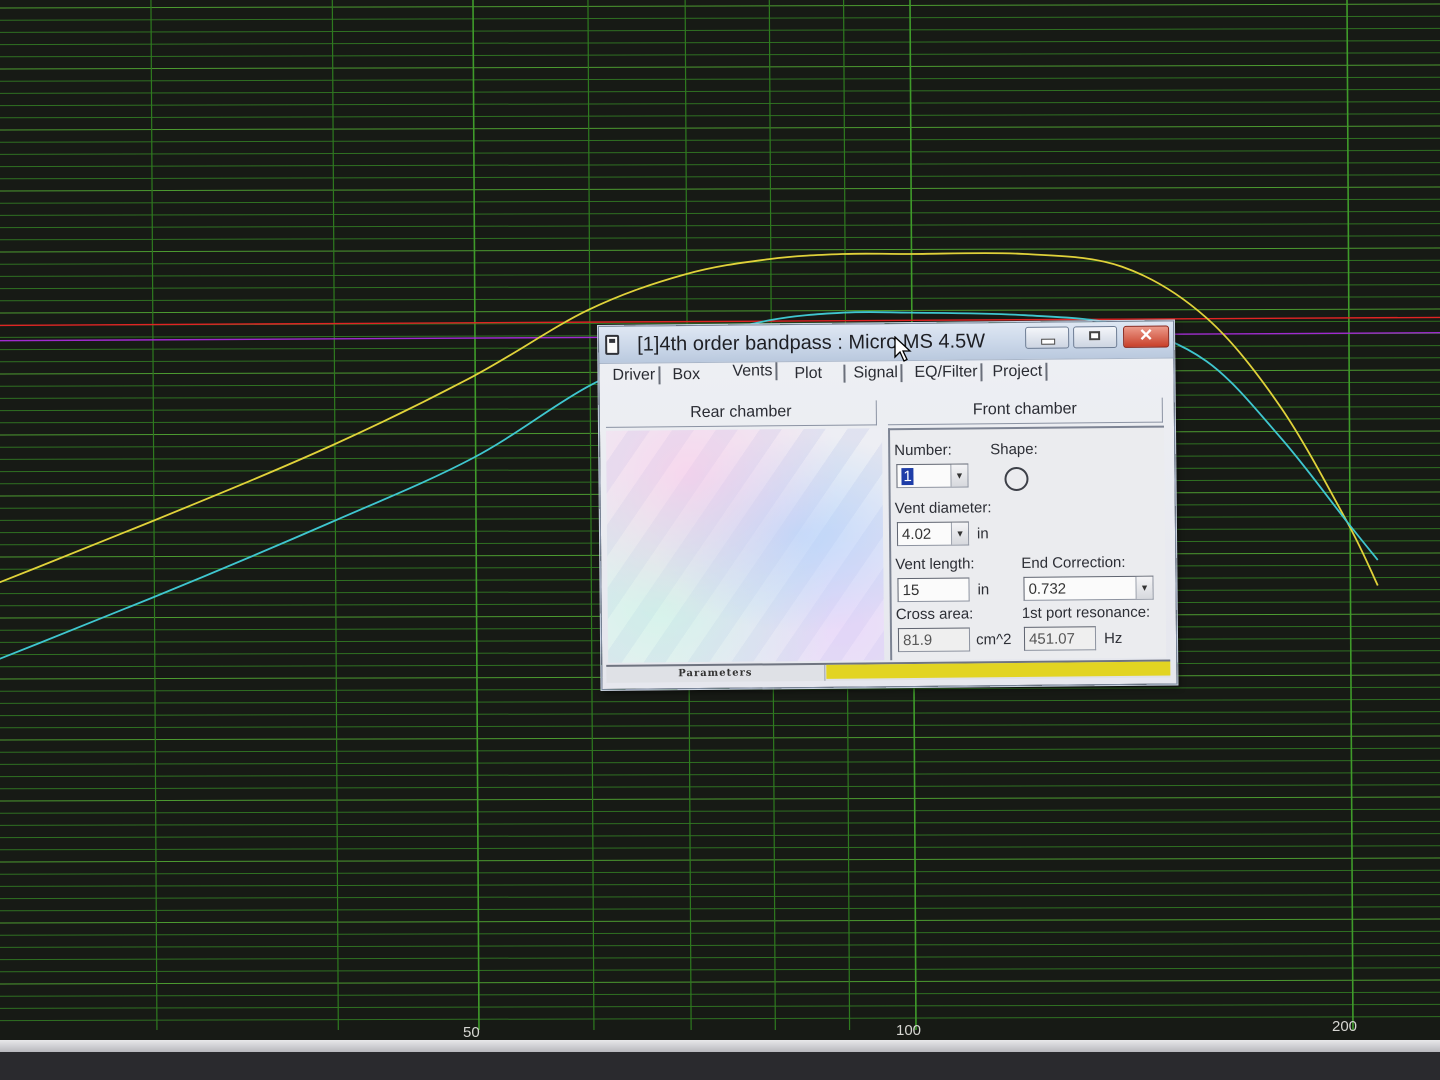 This screenshot has height=1080, width=1440. Describe the element at coordinates (1095, 337) in the screenshot. I see `maximize-button` at that location.